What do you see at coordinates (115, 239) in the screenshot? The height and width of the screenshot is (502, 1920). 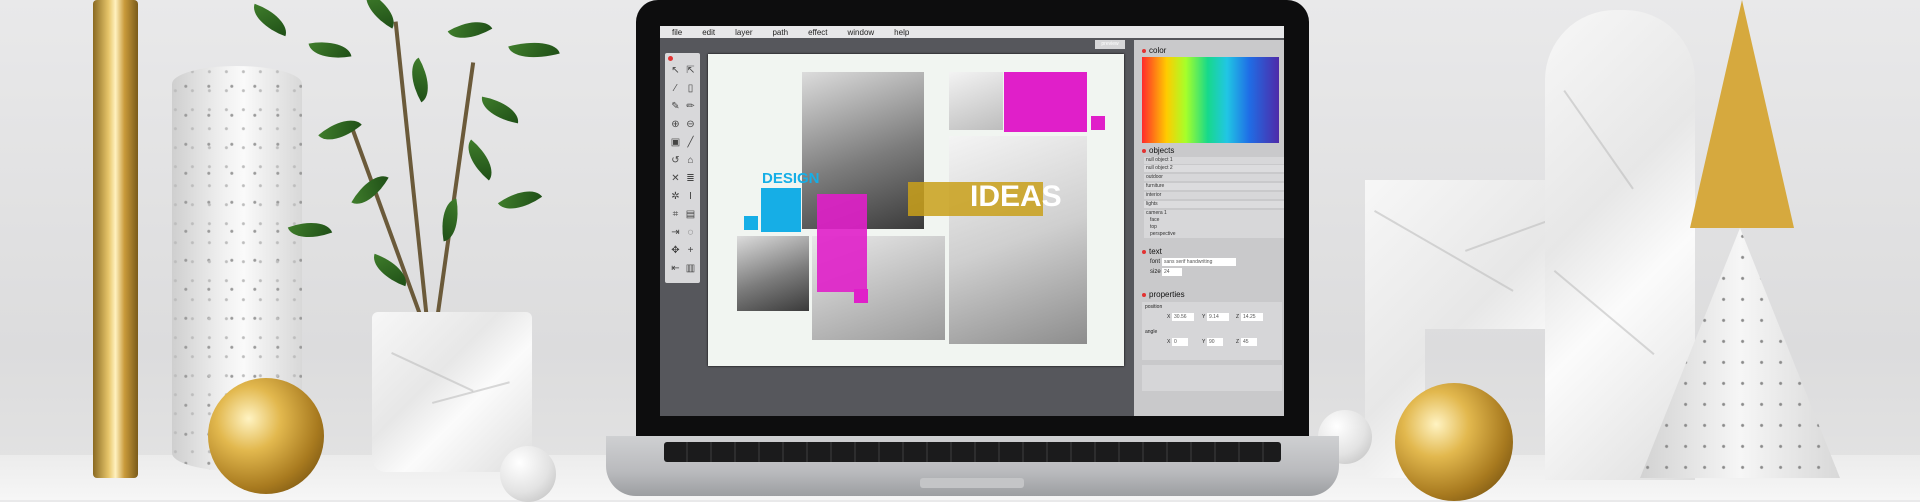 I see `gold-rod-decor` at bounding box center [115, 239].